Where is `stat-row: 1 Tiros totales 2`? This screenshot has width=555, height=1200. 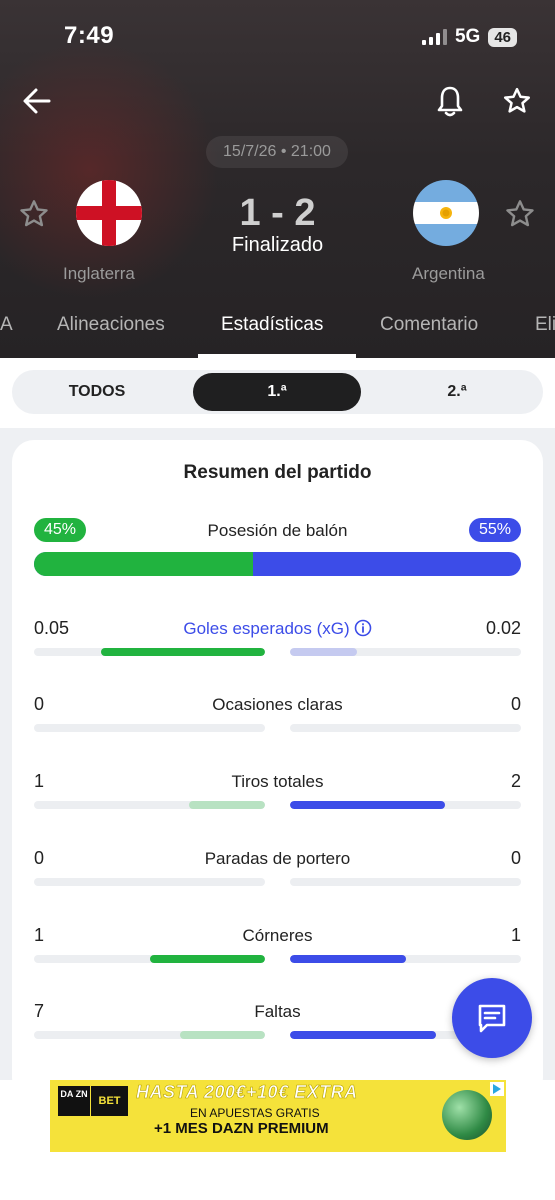 stat-row: 1 Tiros totales 2 is located at coordinates (277, 801).